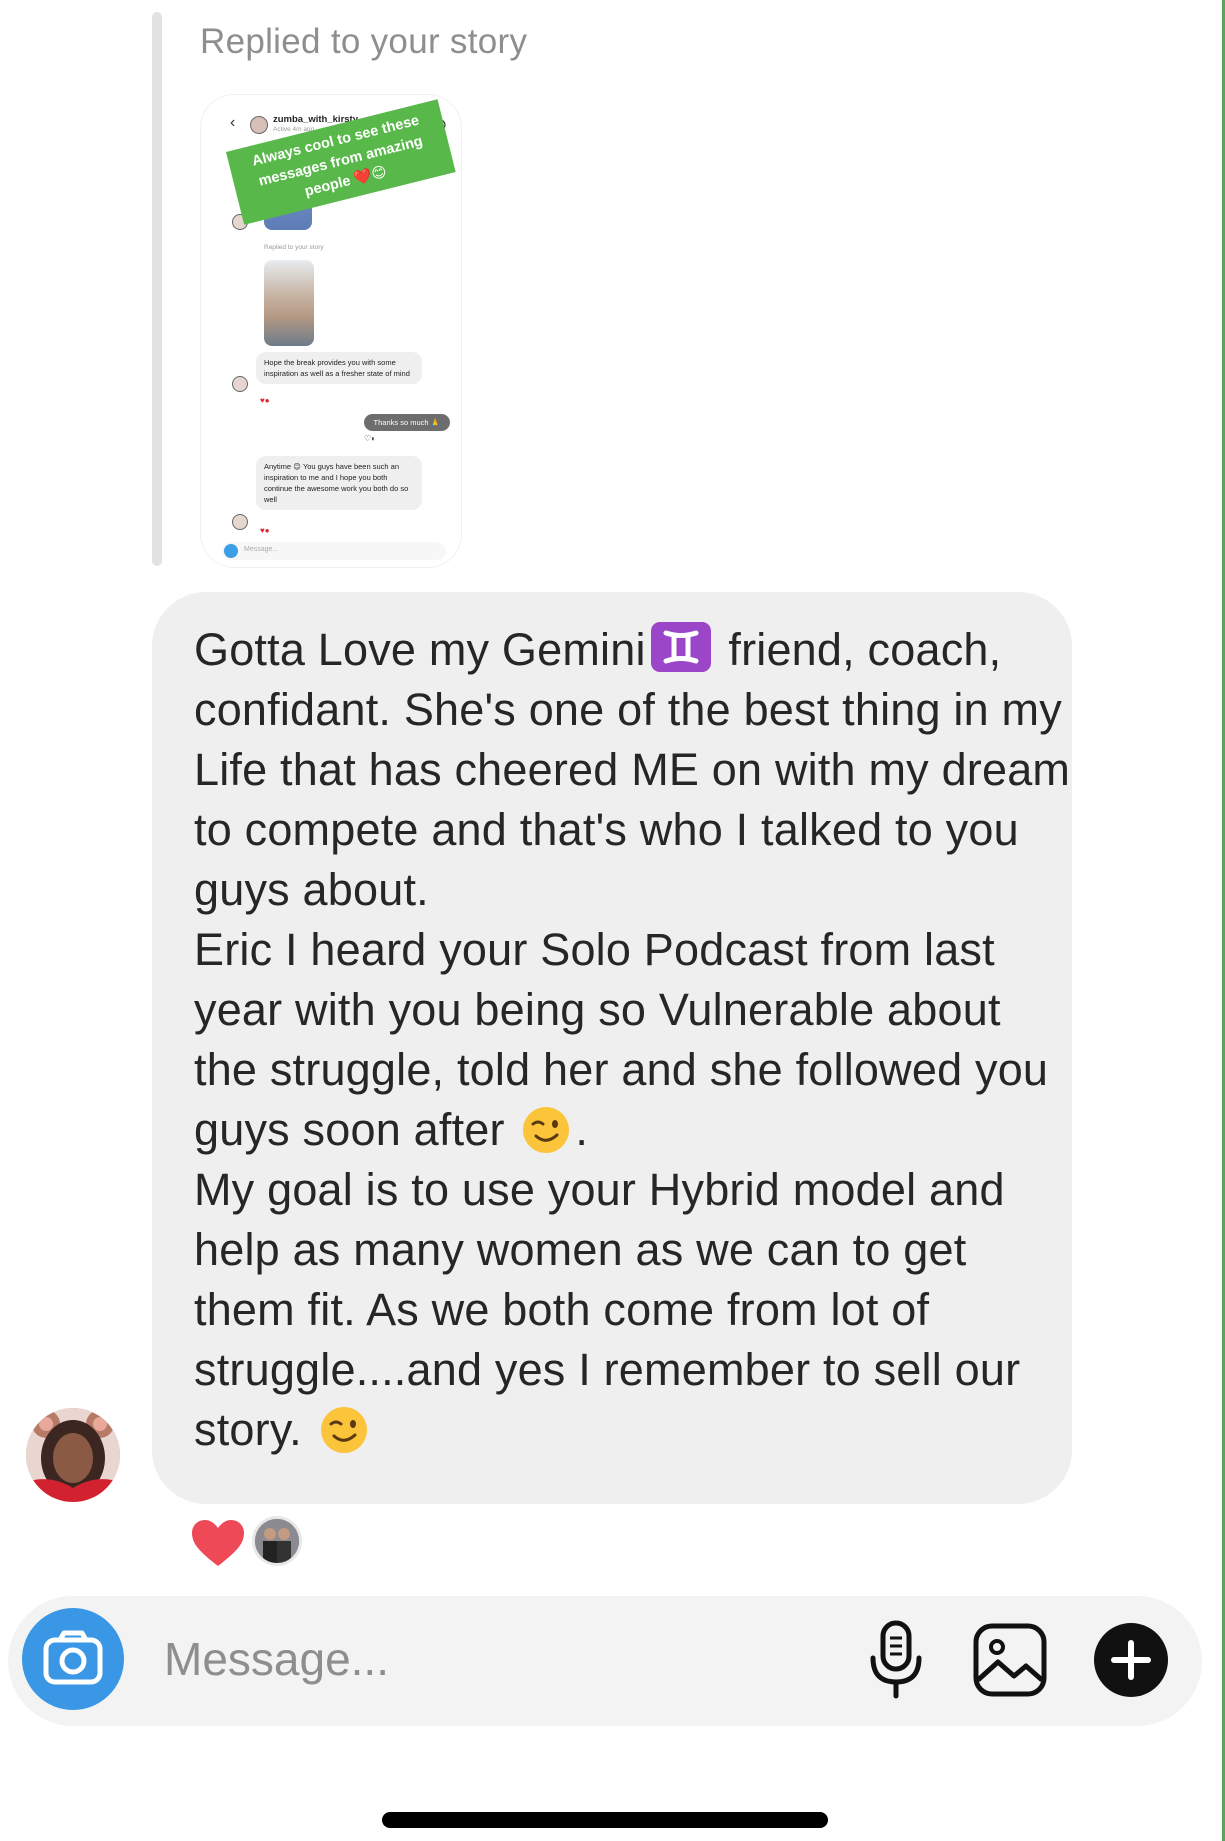 The image size is (1225, 1841). Describe the element at coordinates (233, 122) in the screenshot. I see `back-icon: ‹` at that location.